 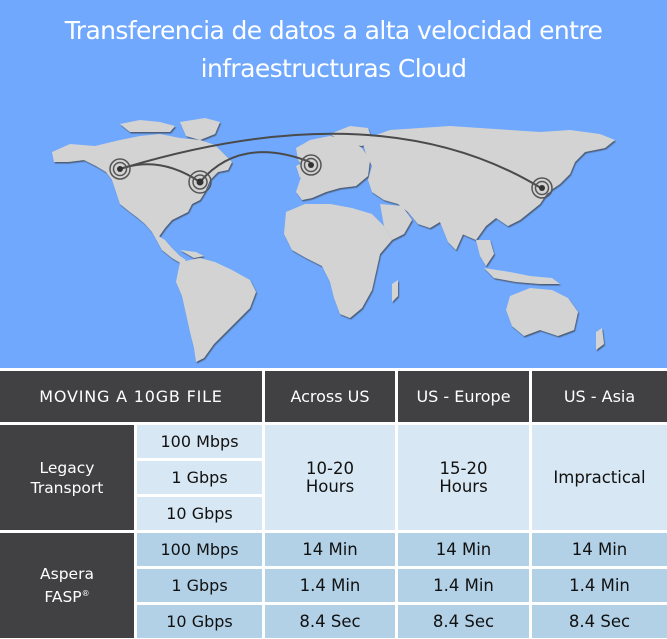 What do you see at coordinates (338, 261) in the screenshot?
I see `africa` at bounding box center [338, 261].